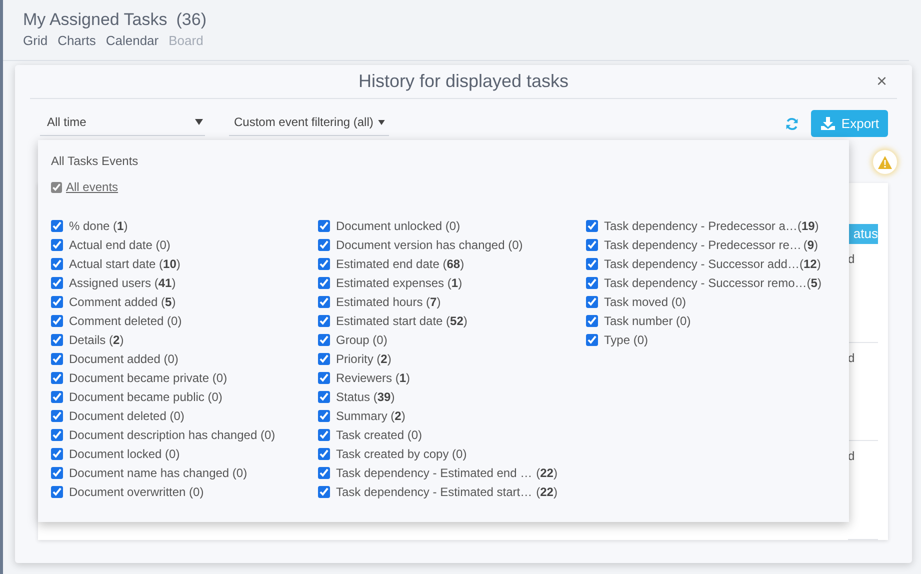  I want to click on all-events-link: All events, so click(92, 187).